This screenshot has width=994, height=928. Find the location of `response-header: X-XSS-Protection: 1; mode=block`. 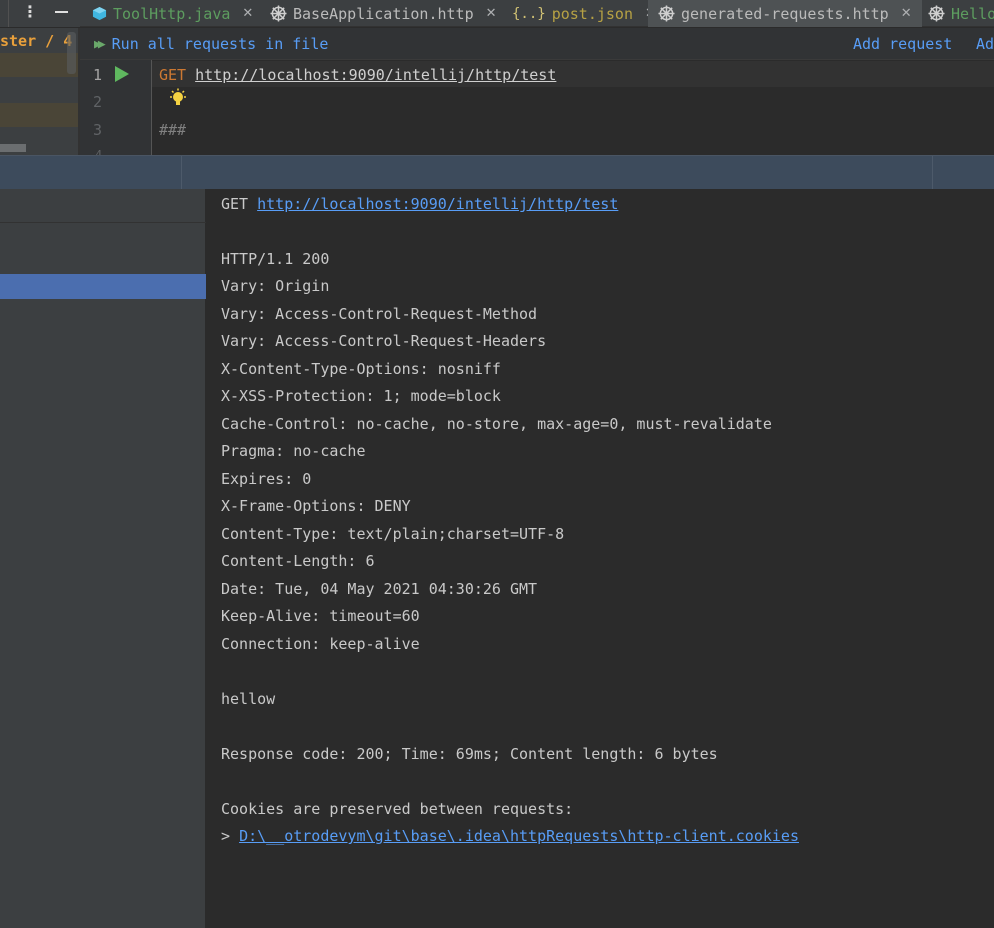

response-header: X-XSS-Protection: 1; mode=block is located at coordinates (361, 396).